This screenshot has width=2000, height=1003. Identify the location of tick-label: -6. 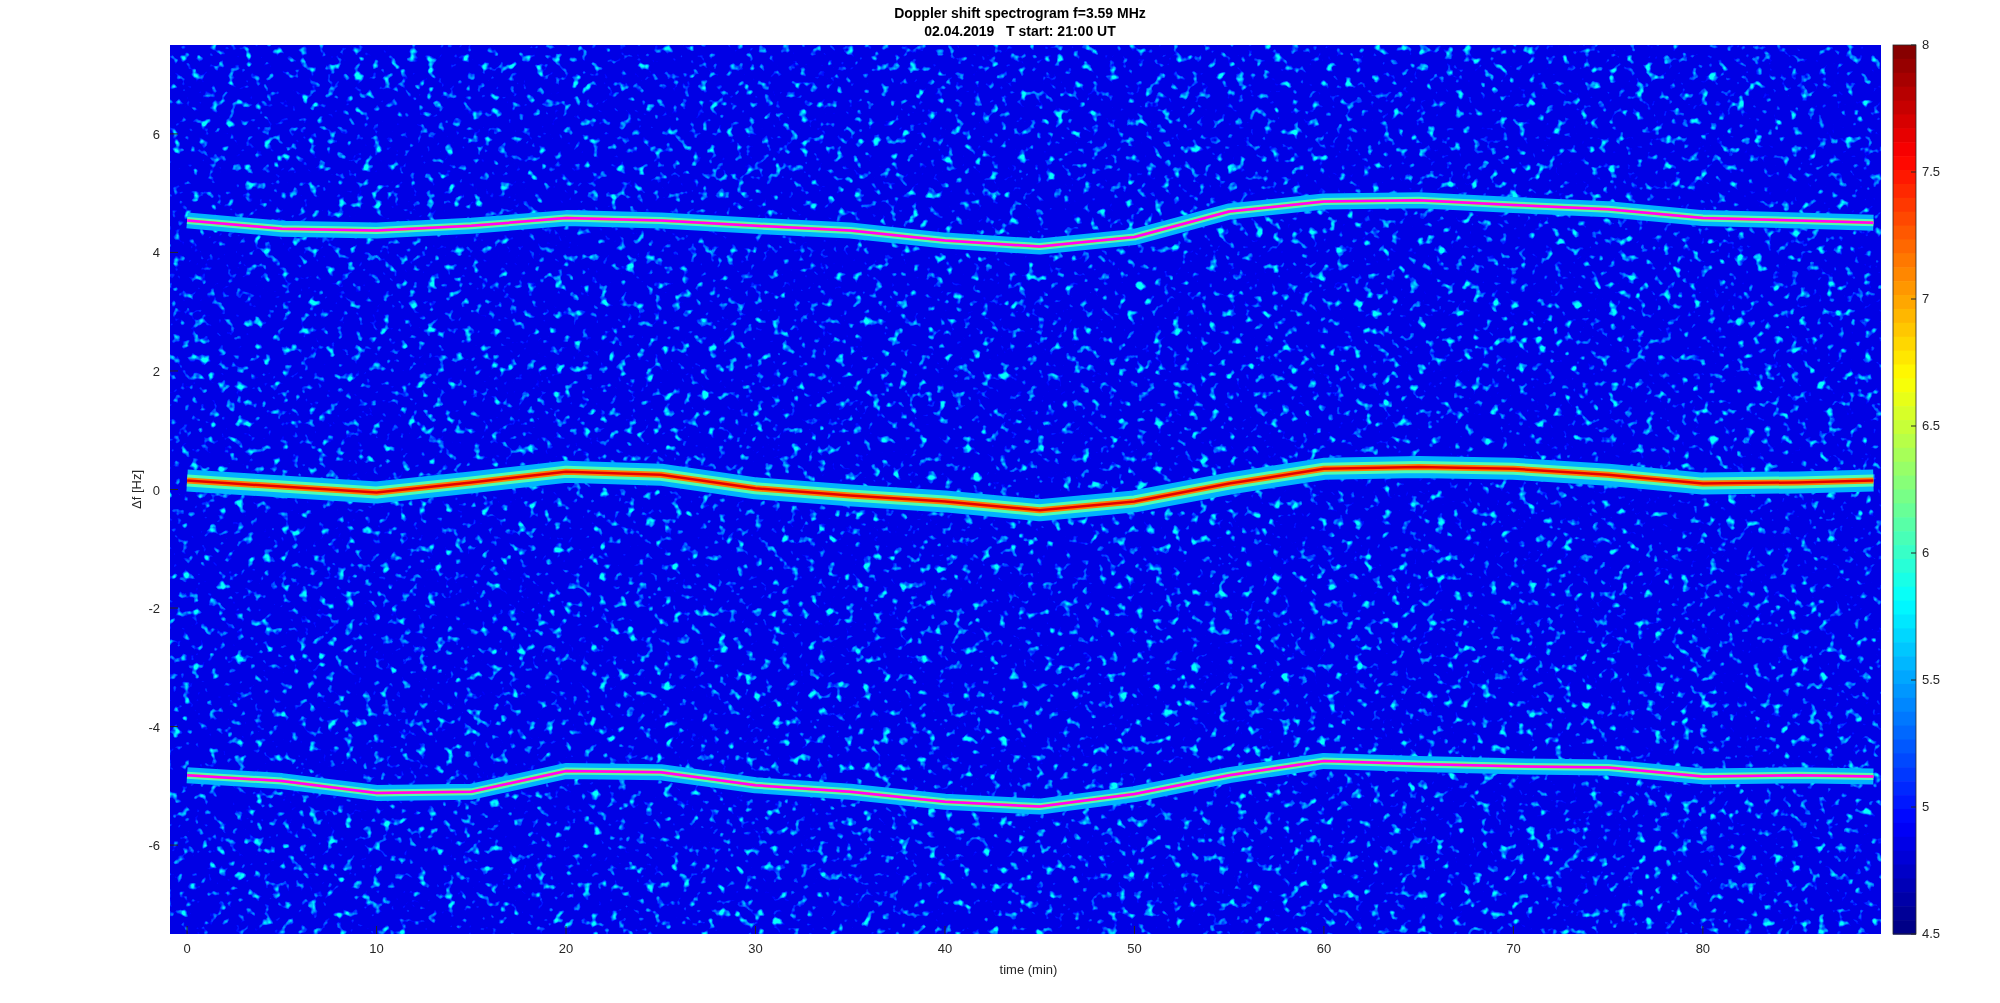
(154, 846).